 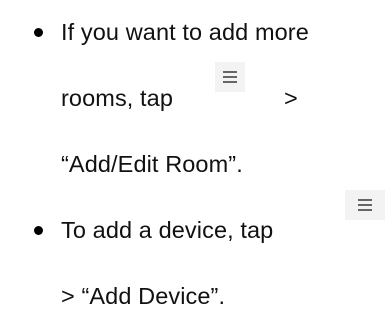 I want to click on item1-line2-prefix: rooms, tap, so click(x=117, y=98).